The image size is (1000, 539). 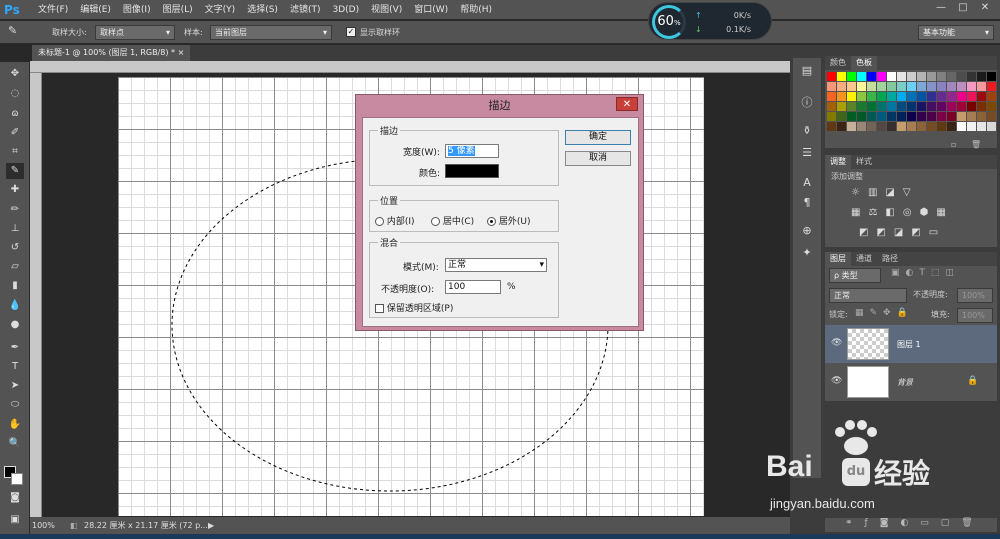 I want to click on pen-tool-icon: ✒, so click(x=15, y=348).